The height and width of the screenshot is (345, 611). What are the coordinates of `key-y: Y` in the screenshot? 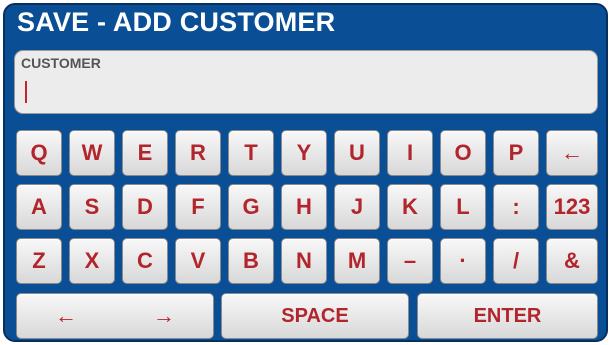 It's located at (304, 153).